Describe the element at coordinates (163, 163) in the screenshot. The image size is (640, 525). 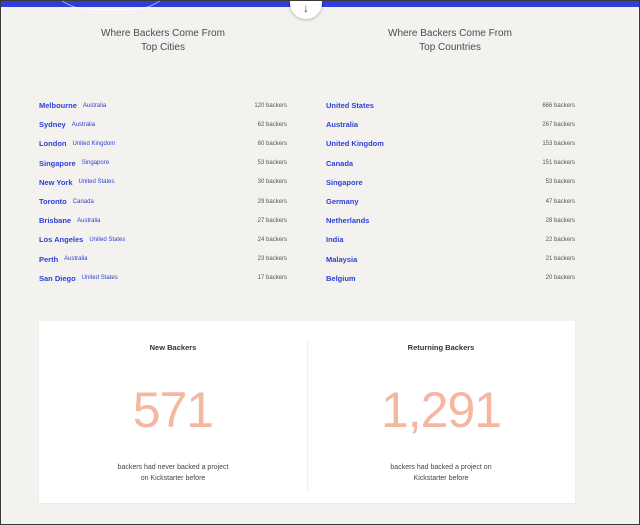
I see `city-row: Singapore Singapore 53 backers` at that location.